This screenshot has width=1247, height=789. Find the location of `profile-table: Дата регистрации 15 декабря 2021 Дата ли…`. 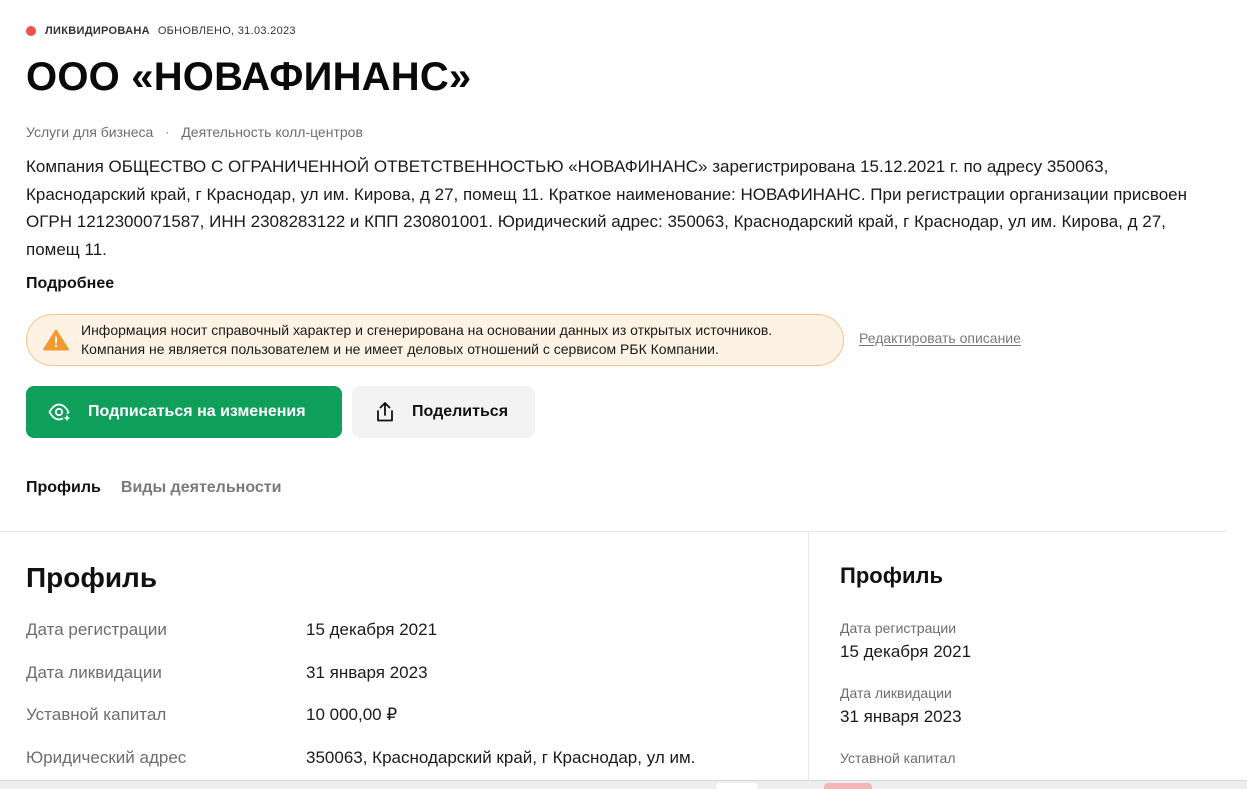

profile-table: Дата регистрации 15 декабря 2021 Дата ли… is located at coordinates (406, 704).